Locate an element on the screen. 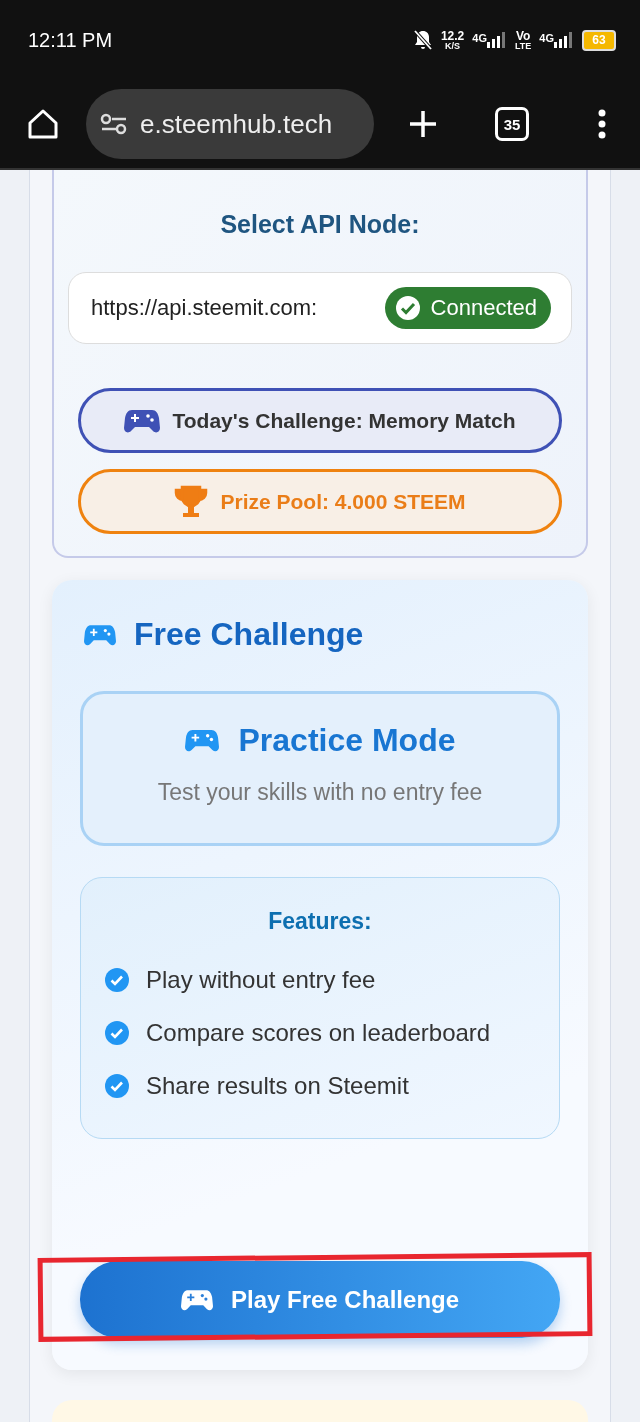  tab-count-button: 35 is located at coordinates (512, 124).